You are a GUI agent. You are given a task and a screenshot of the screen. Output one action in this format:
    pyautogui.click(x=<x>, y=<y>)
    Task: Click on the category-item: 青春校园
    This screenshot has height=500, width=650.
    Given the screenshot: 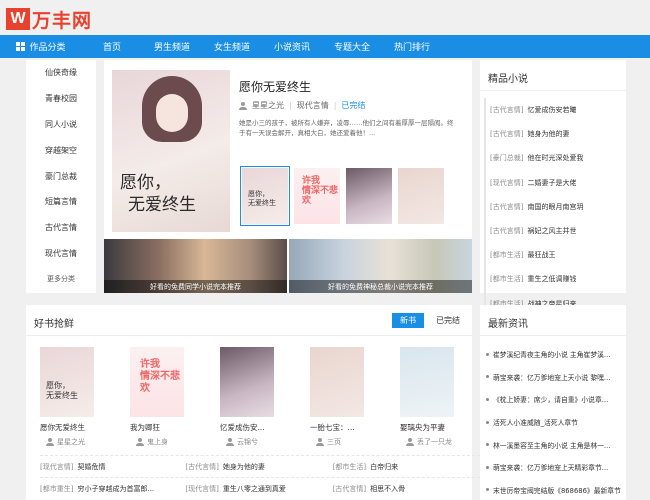 What is the action you would take?
    pyautogui.click(x=61, y=99)
    